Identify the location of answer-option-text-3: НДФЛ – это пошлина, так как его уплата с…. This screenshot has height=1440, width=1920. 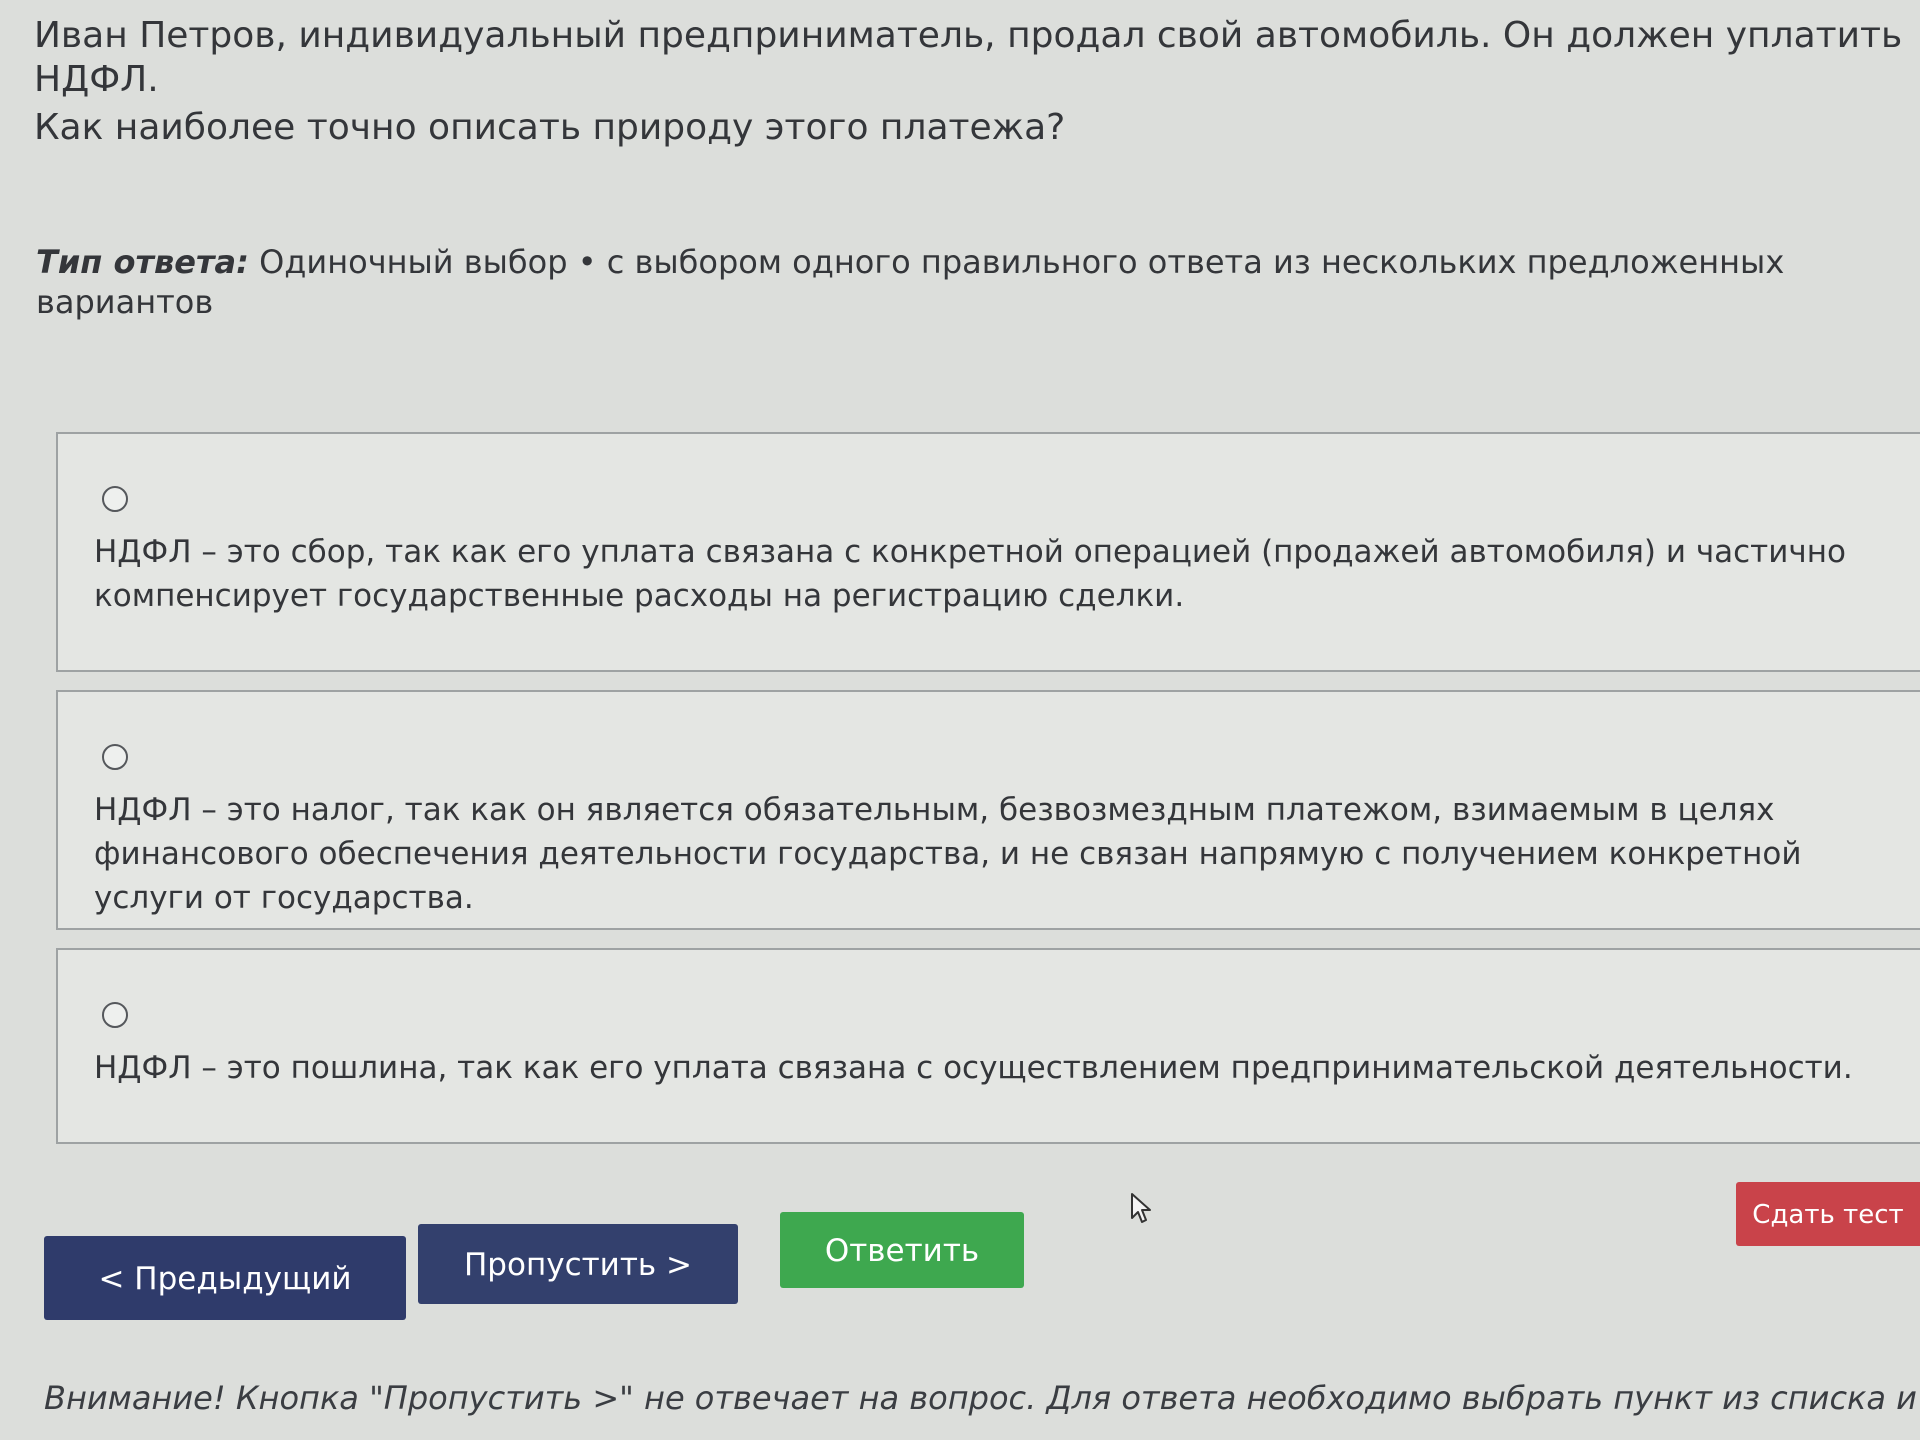
(973, 1068).